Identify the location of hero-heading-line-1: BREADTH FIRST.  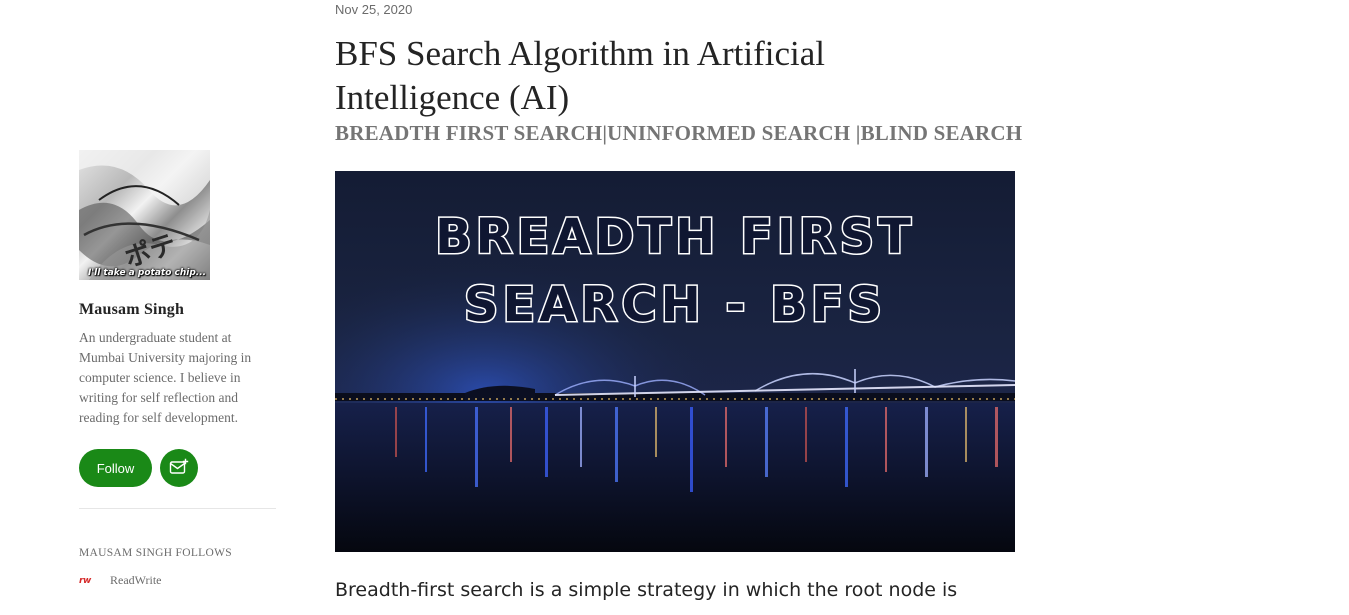
(674, 237).